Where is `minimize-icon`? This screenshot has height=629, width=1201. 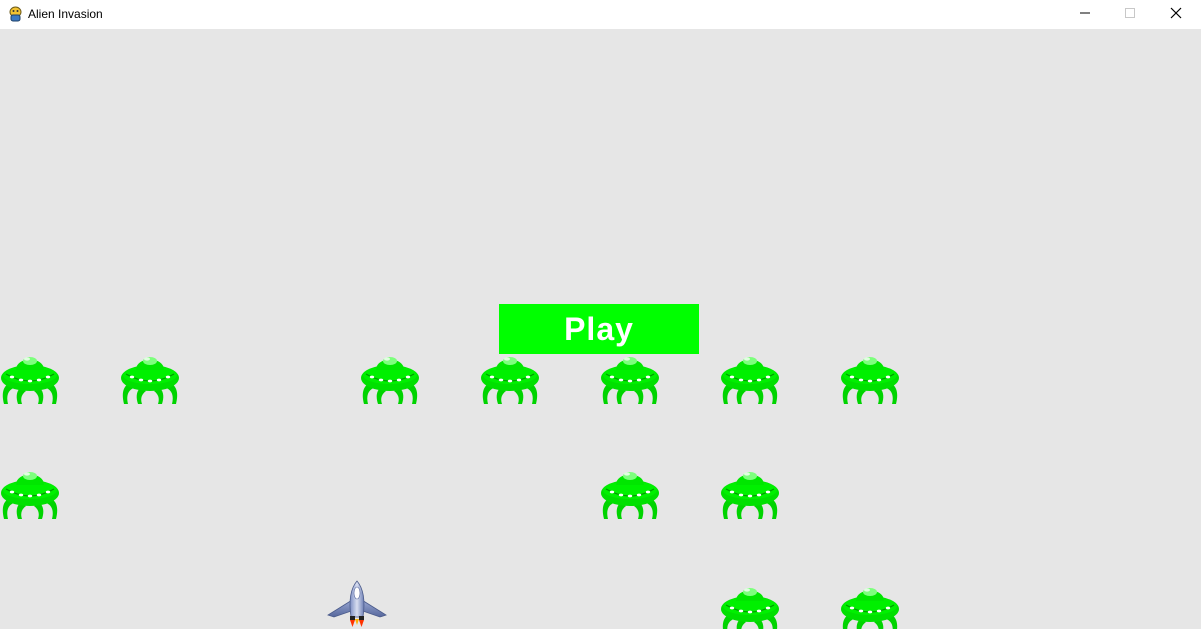 minimize-icon is located at coordinates (1085, 15).